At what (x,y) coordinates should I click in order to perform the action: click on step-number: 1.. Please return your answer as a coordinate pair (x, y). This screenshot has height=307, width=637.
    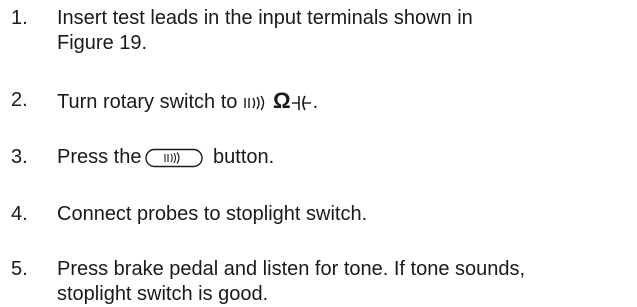
    Looking at the image, I should click on (19, 18).